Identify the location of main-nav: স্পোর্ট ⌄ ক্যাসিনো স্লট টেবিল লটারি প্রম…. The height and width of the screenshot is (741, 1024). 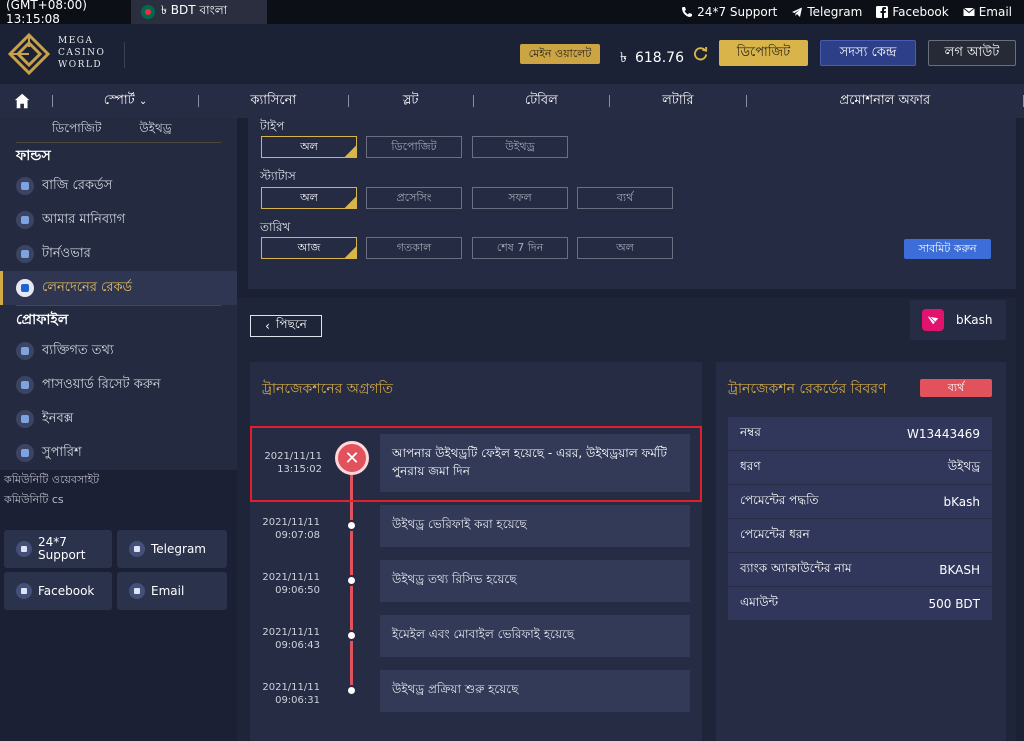
(512, 101).